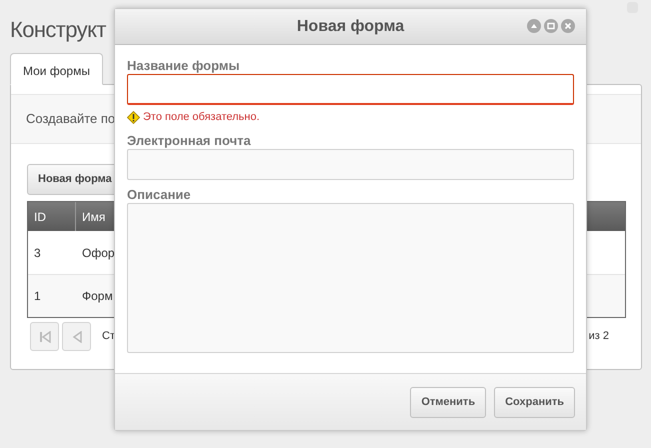 This screenshot has height=448, width=651. I want to click on field-label: Электронная почта, so click(189, 140).